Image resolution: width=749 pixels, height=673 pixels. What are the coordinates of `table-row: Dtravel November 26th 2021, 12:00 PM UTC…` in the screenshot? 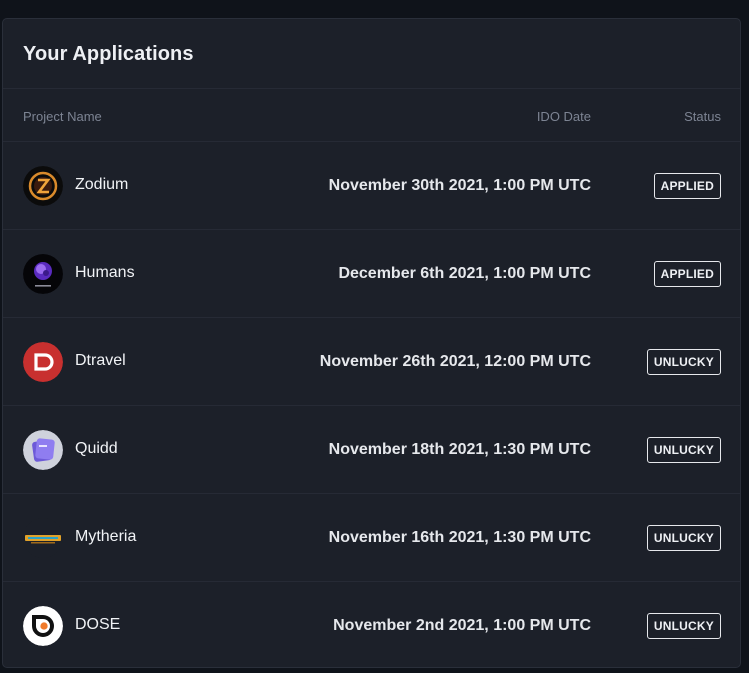 It's located at (371, 362).